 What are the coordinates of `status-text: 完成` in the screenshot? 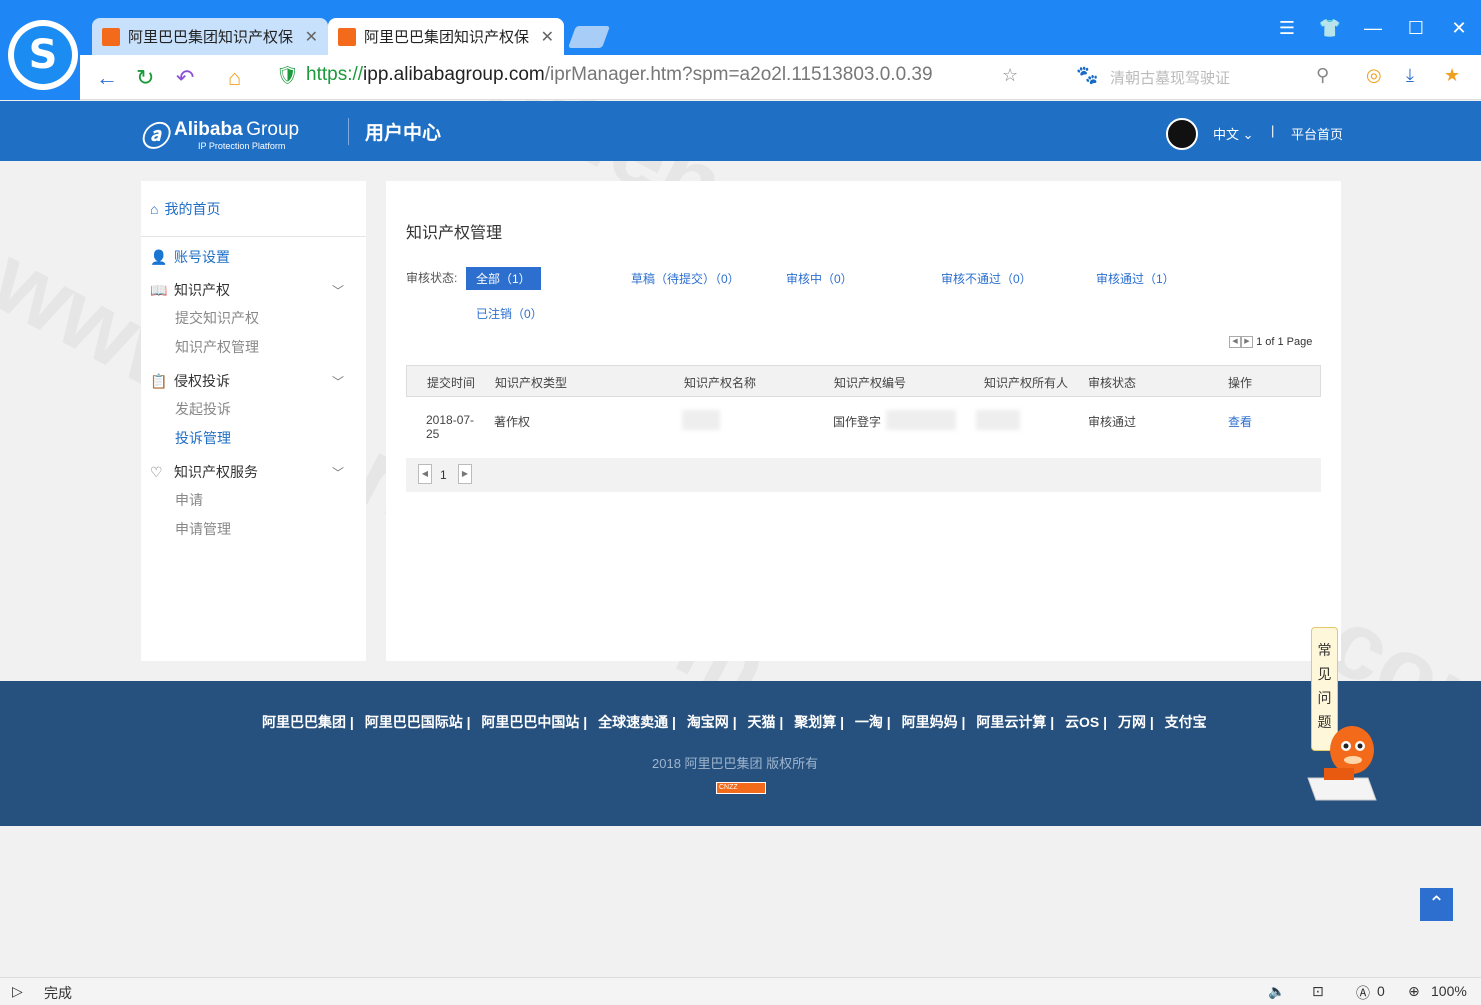 It's located at (58, 993).